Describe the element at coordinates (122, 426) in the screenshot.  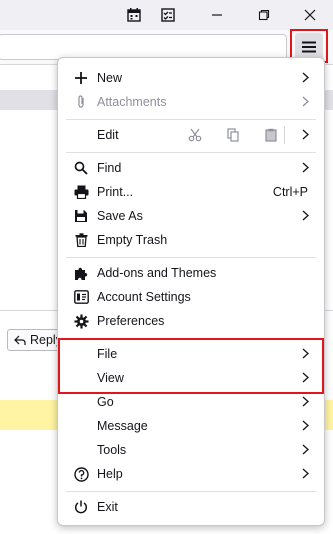
I see `menu-item-label: Message` at that location.